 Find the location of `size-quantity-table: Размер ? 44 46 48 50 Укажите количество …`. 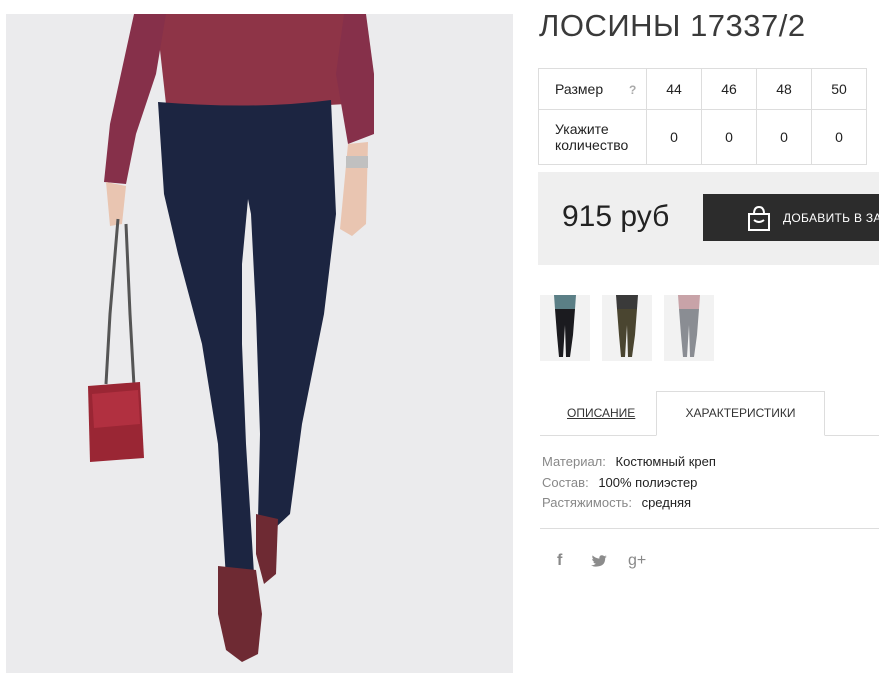

size-quantity-table: Размер ? 44 46 48 50 Укажите количество … is located at coordinates (702, 116).